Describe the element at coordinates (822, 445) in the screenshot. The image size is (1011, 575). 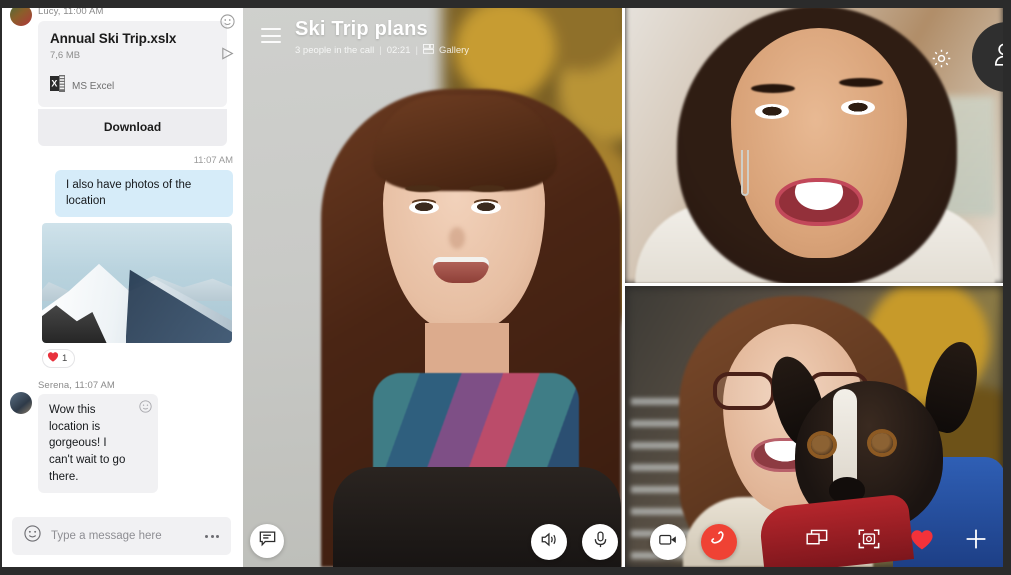
I see `dog-eye-left` at that location.